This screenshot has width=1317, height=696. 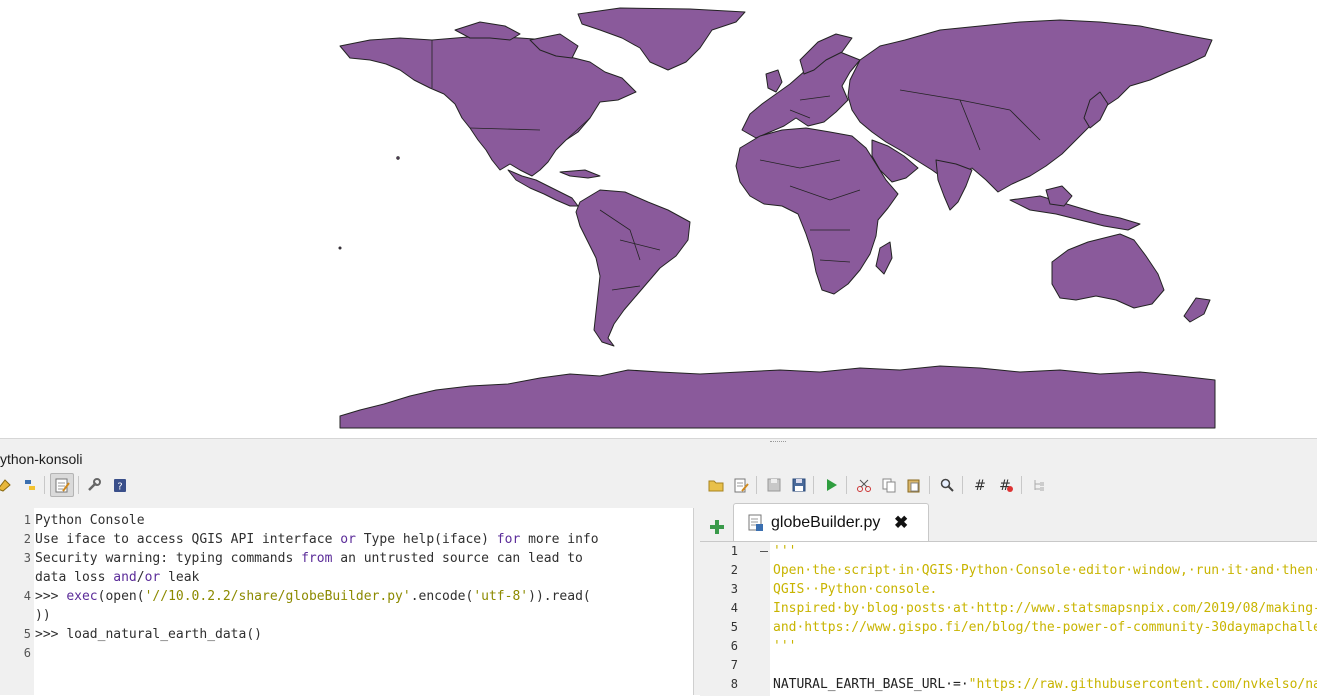 What do you see at coordinates (340, 248) in the screenshot?
I see `pacific-island-shape` at bounding box center [340, 248].